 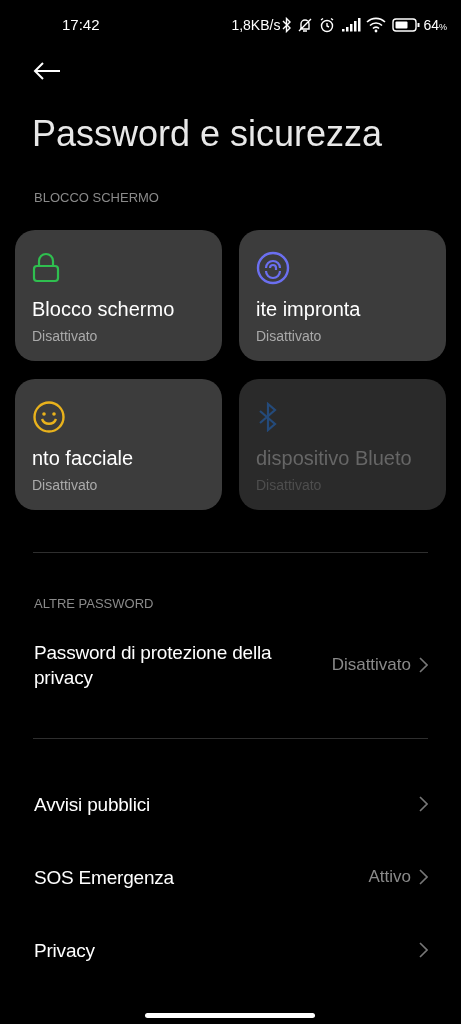 I want to click on row-label: SOS Emergenza, so click(x=104, y=877).